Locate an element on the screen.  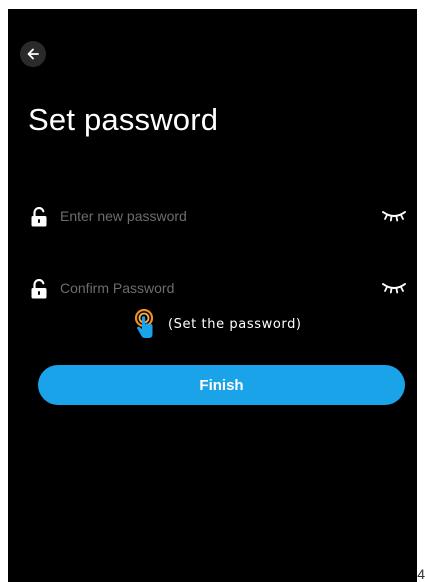
password-hint: (Set the password) is located at coordinates (217, 324).